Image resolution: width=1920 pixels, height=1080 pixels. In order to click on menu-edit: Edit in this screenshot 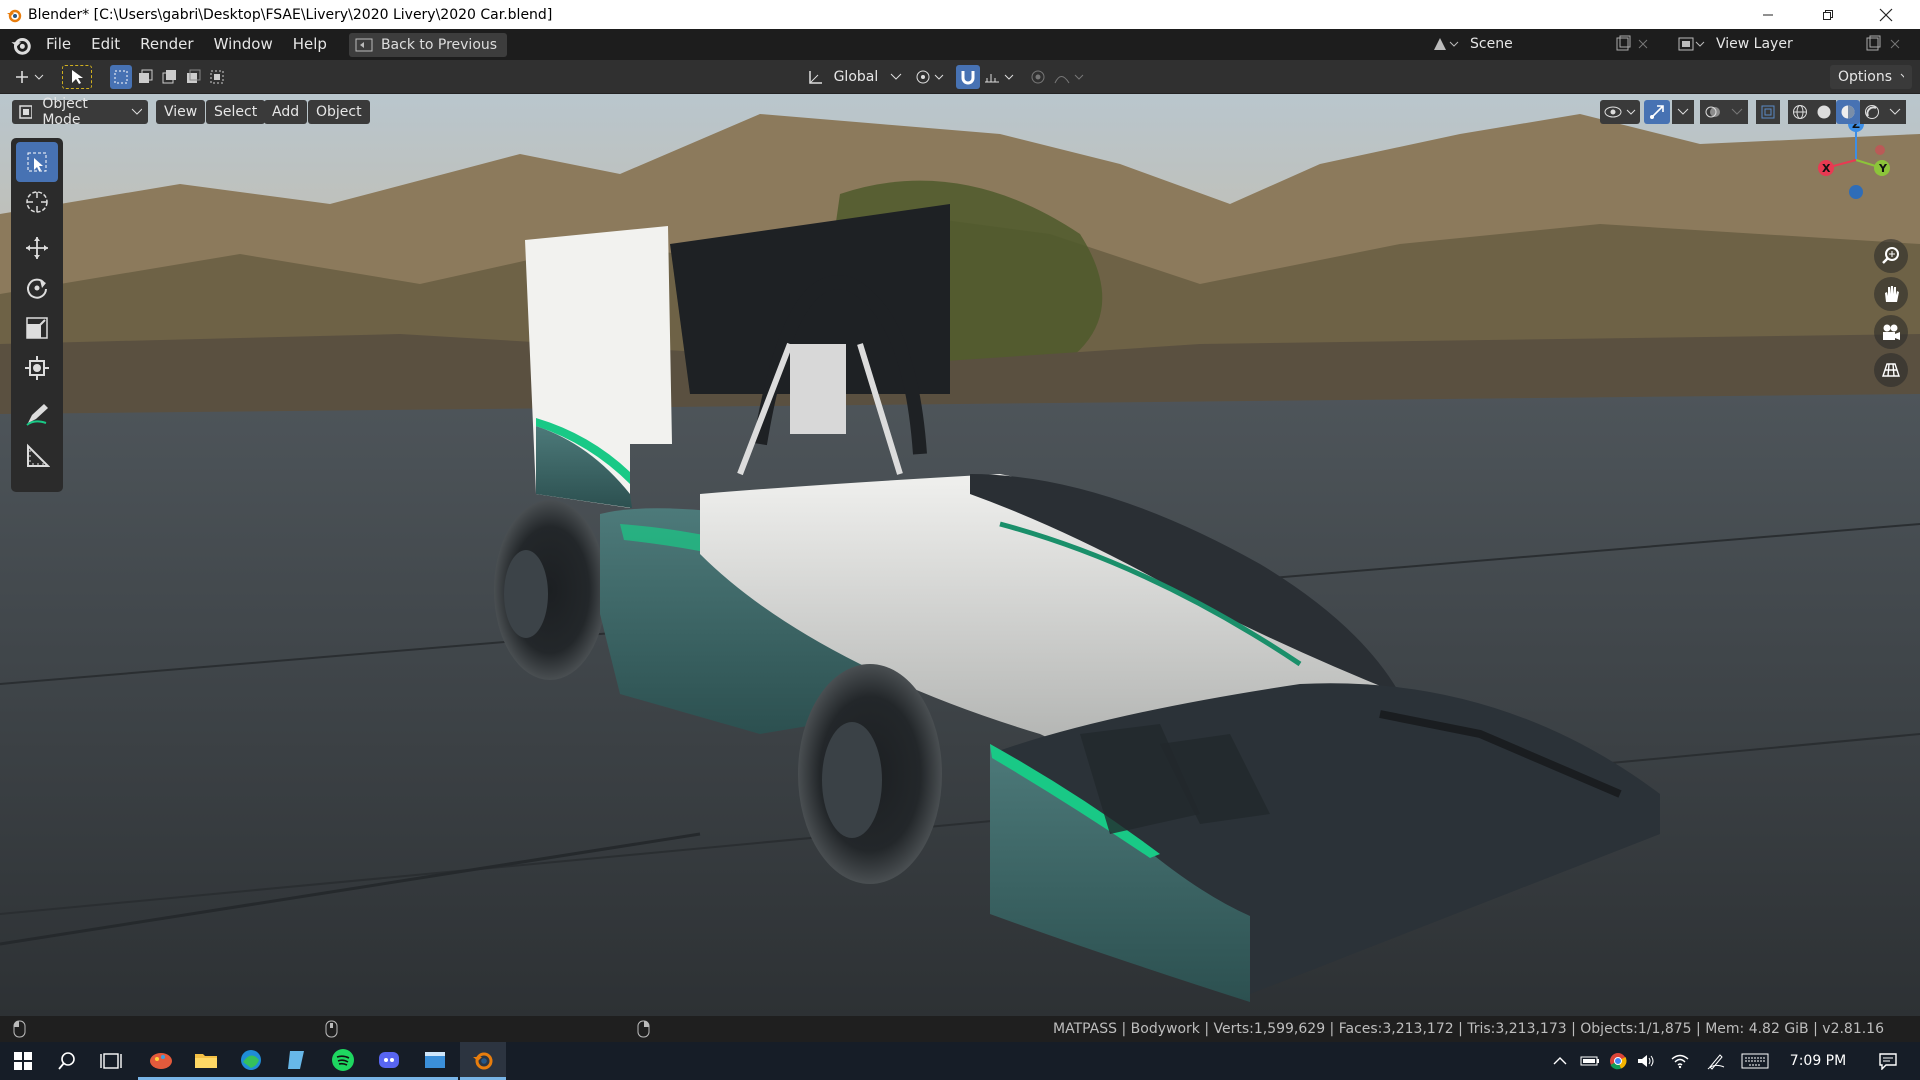, I will do `click(105, 44)`.